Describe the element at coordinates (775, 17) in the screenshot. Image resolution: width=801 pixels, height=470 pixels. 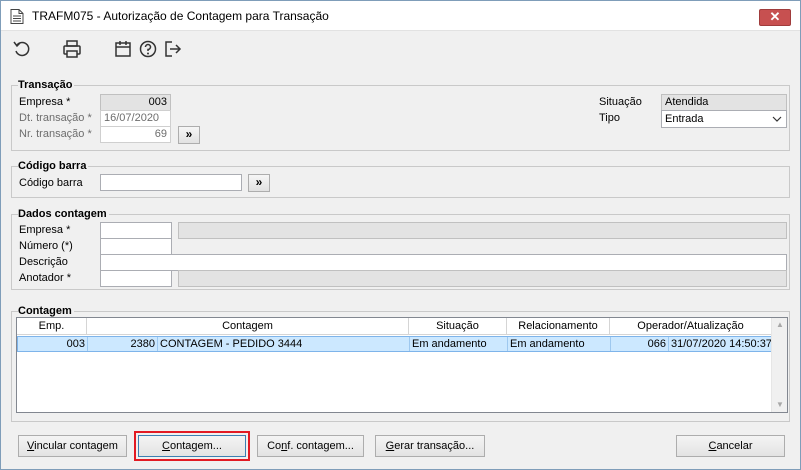
I see `close-button: ✕` at that location.